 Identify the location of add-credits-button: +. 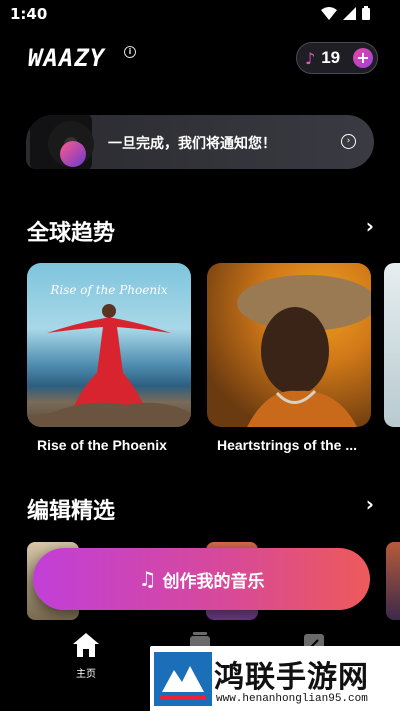
(363, 58).